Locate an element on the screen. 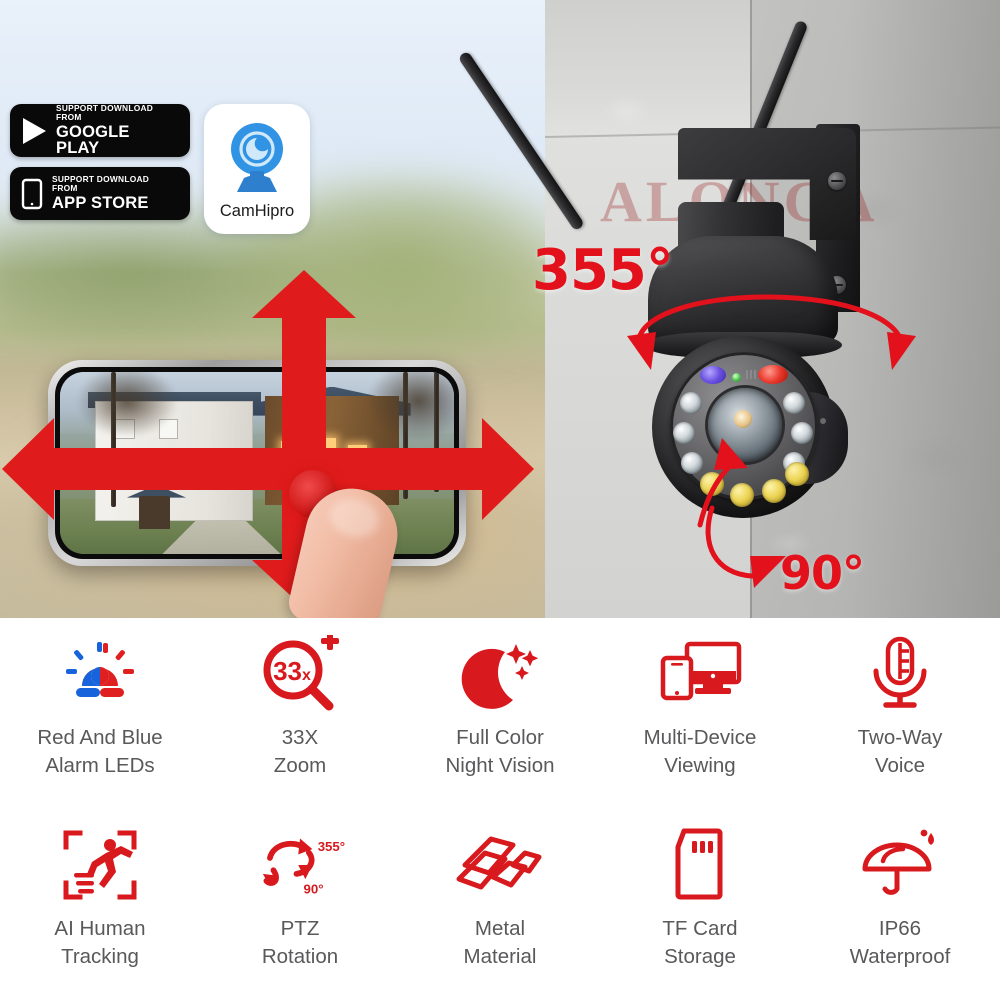 This screenshot has width=1000, height=1000. feature-ptz-rotation: 355° 90° PTZ Rotation is located at coordinates (300, 904).